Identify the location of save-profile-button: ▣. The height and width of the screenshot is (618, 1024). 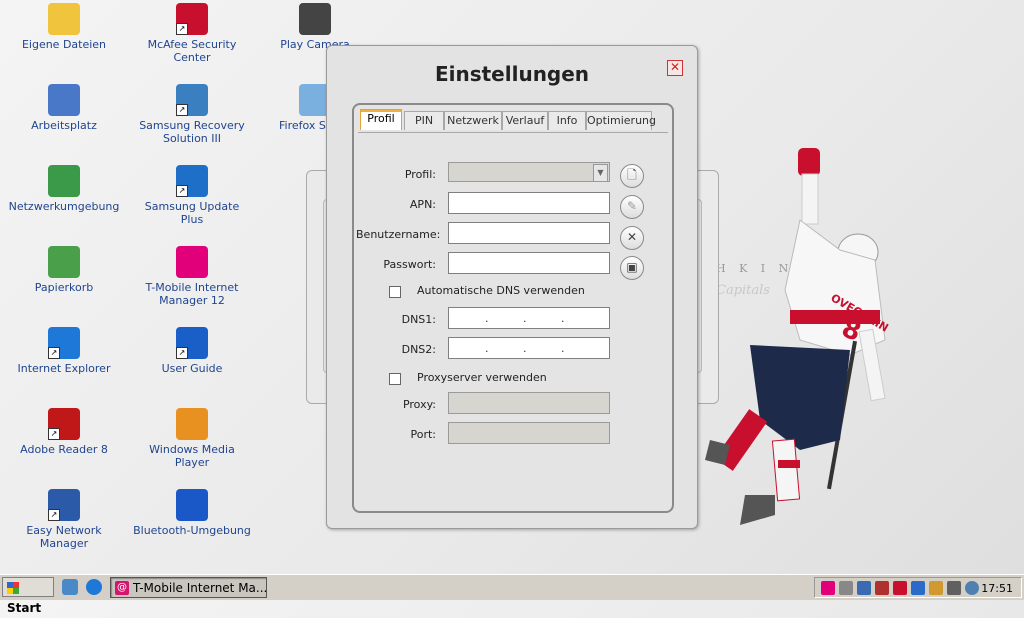
(632, 268).